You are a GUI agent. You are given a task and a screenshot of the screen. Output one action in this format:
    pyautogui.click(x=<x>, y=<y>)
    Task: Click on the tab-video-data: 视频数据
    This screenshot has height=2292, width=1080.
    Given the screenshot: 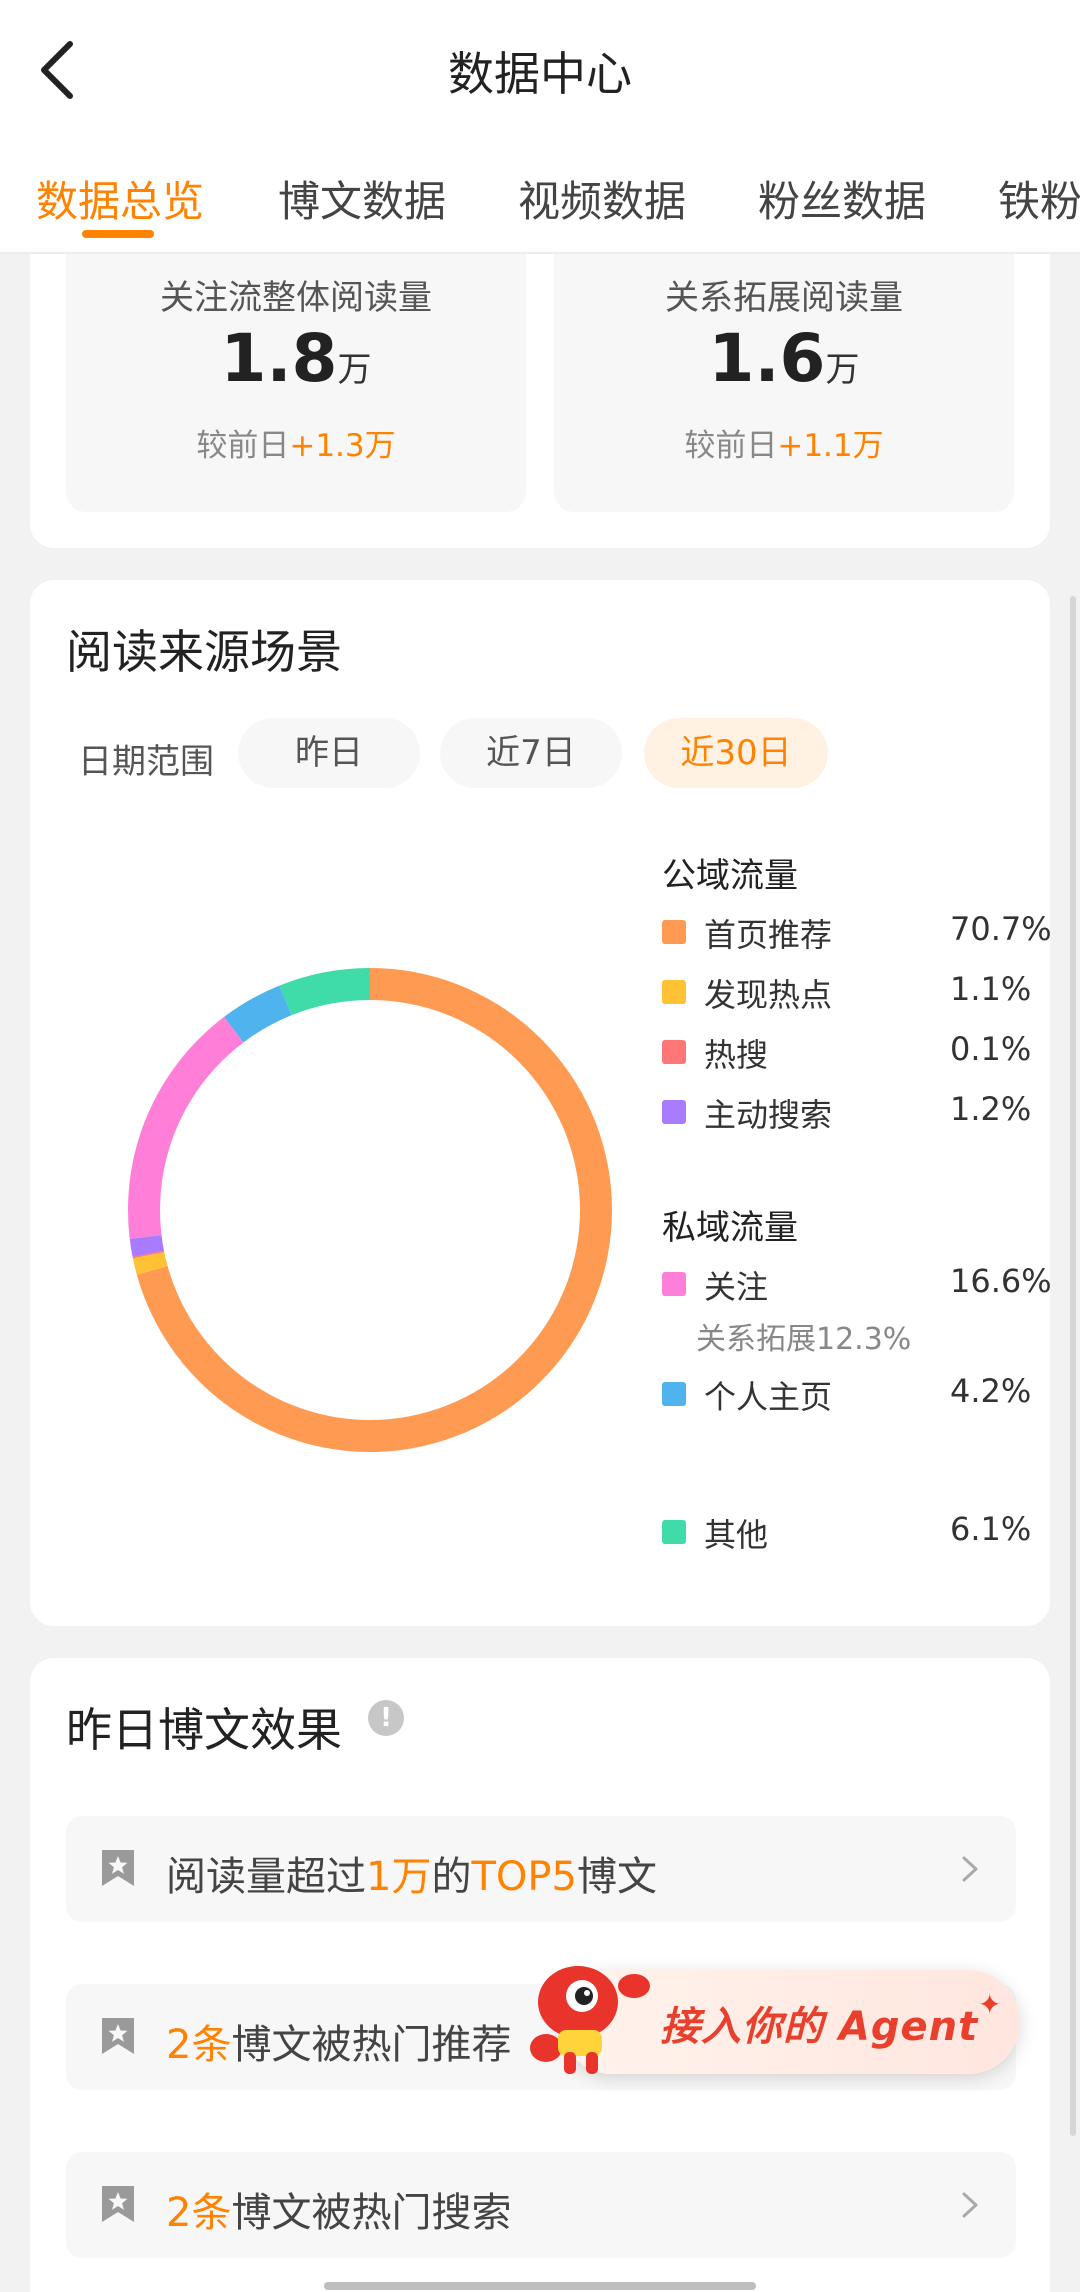 What is the action you would take?
    pyautogui.click(x=602, y=198)
    